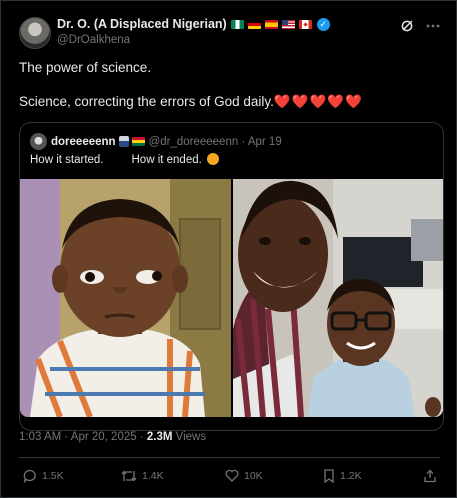  I want to click on nigeria-flag-icon, so click(237, 24).